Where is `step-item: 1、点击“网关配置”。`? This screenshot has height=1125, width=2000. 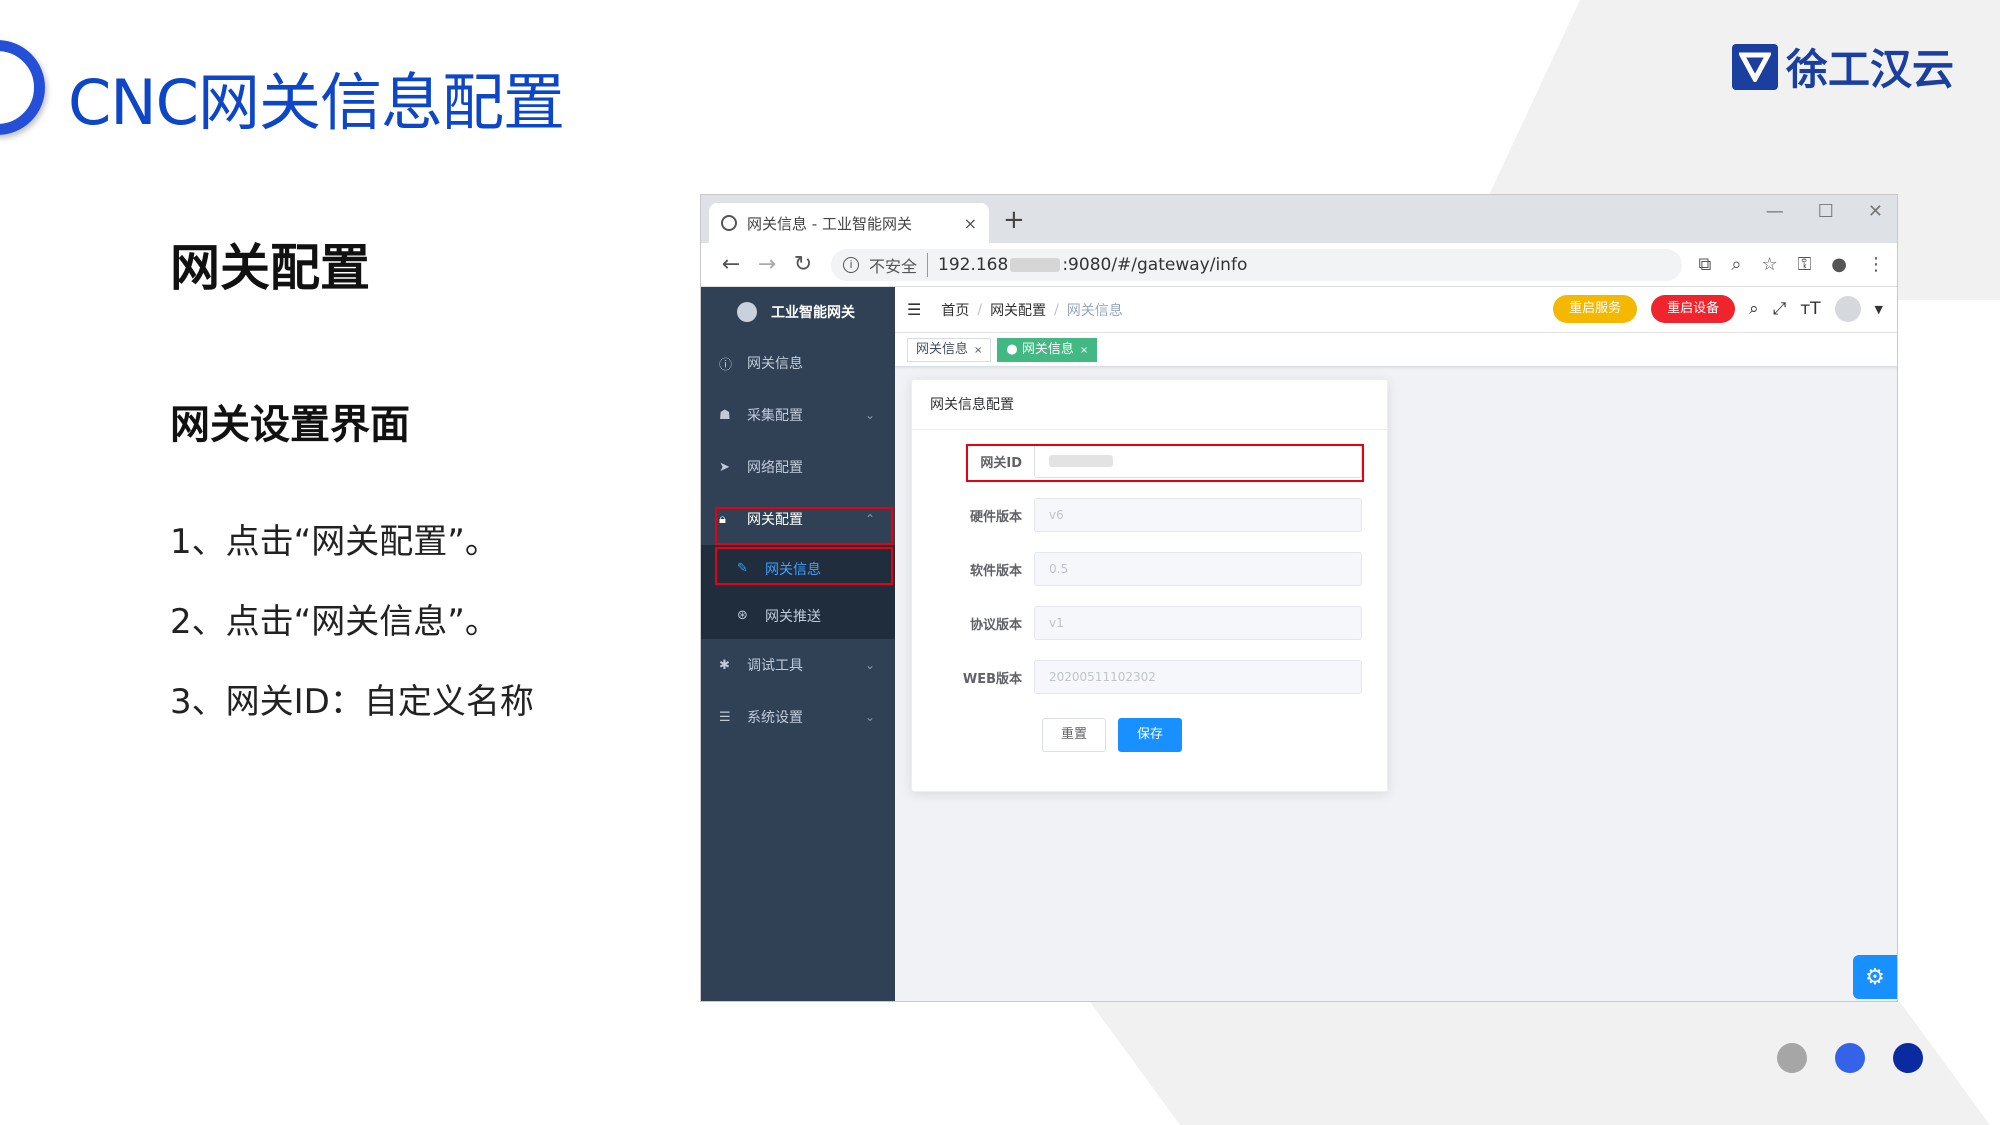
step-item: 1、点击“网关配置”。 is located at coordinates (334, 542).